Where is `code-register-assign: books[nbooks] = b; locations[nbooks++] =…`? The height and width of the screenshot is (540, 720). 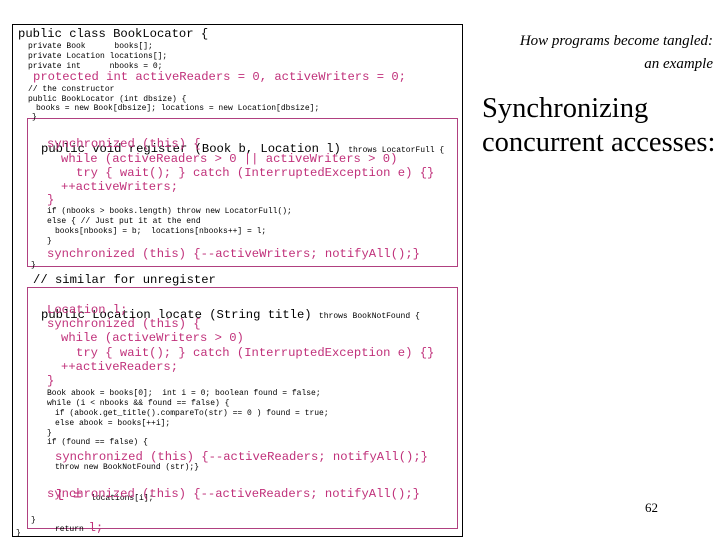
code-register-assign: books[nbooks] = b; locations[nbooks++] =… is located at coordinates (161, 231).